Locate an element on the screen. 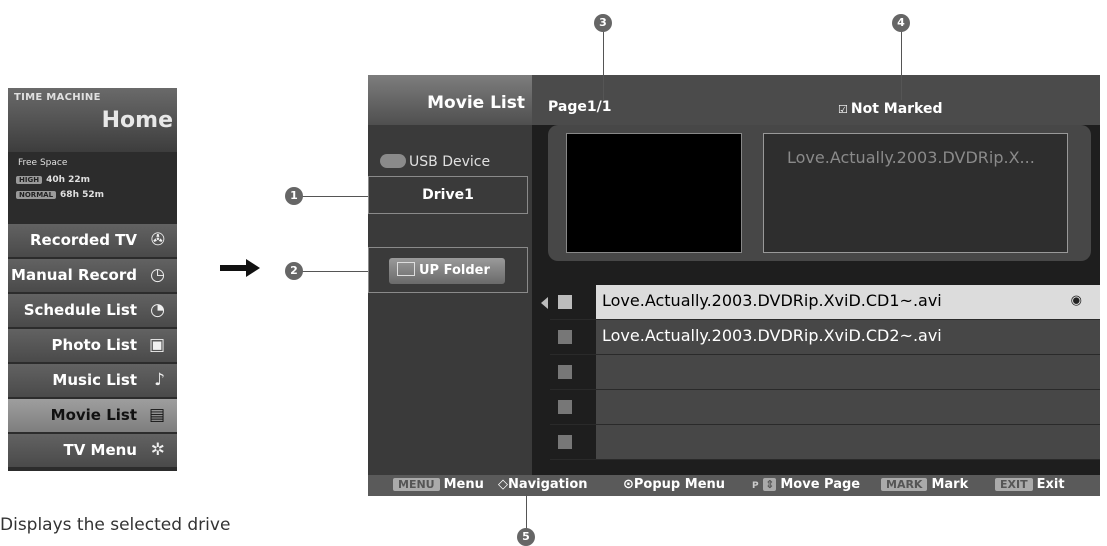 The width and height of the screenshot is (1107, 546). caption-text: Displays the selected drive is located at coordinates (115, 525).